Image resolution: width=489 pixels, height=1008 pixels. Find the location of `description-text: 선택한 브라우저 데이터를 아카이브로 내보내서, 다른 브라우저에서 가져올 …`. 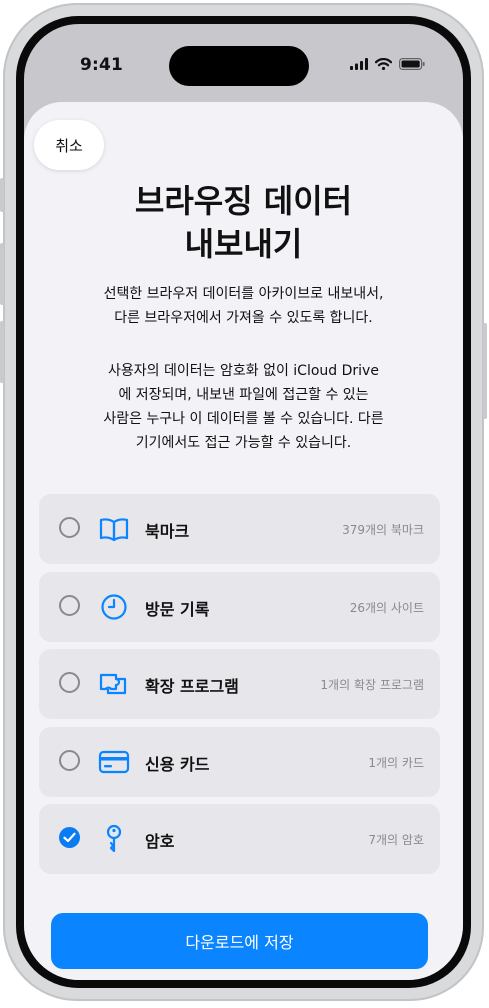

description-text: 선택한 브라우저 데이터를 아카이브로 내보내서, 다른 브라우저에서 가져올 … is located at coordinates (243, 306).